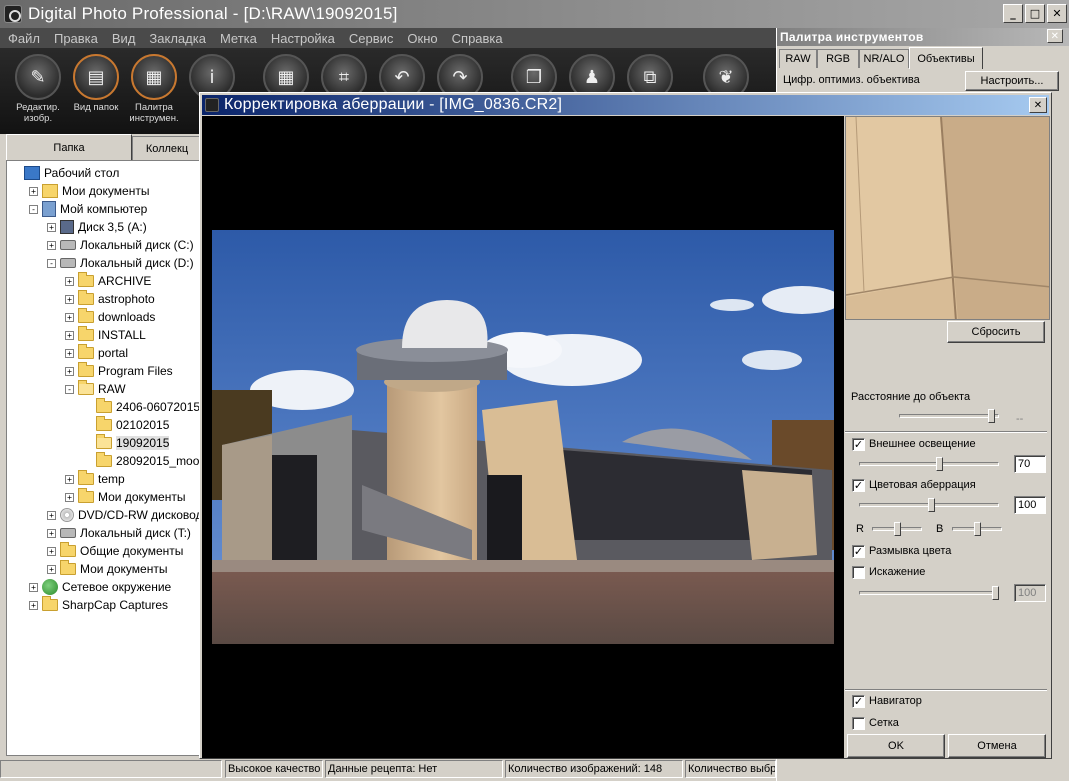 Image resolution: width=1069 pixels, height=781 pixels. Describe the element at coordinates (858, 723) in the screenshot. I see `grid-checkbox` at that location.